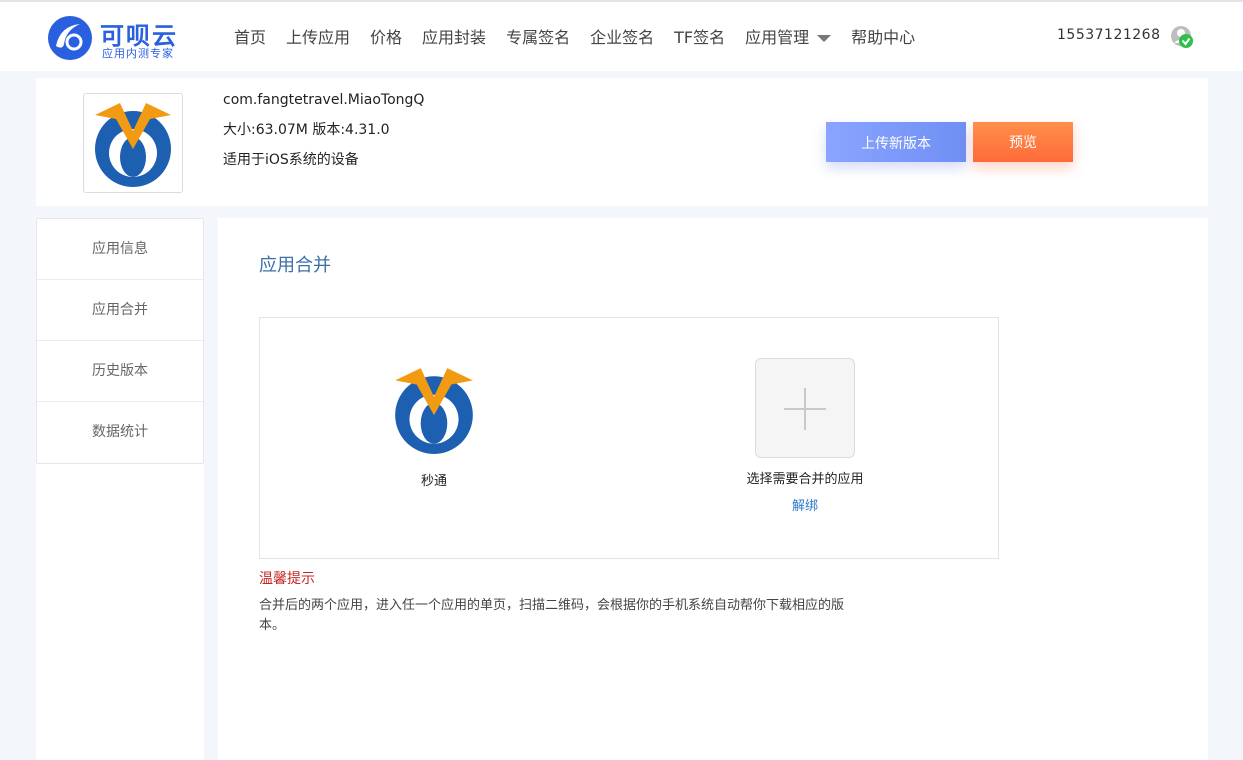 Image resolution: width=1243 pixels, height=760 pixels. What do you see at coordinates (824, 38) in the screenshot?
I see `chevron-down-icon` at bounding box center [824, 38].